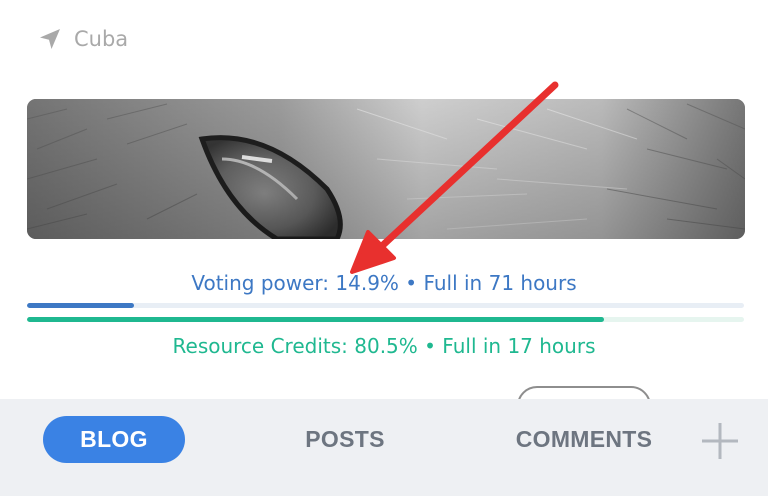 This screenshot has height=496, width=768. Describe the element at coordinates (316, 319) in the screenshot. I see `resource-credits-fill` at that location.